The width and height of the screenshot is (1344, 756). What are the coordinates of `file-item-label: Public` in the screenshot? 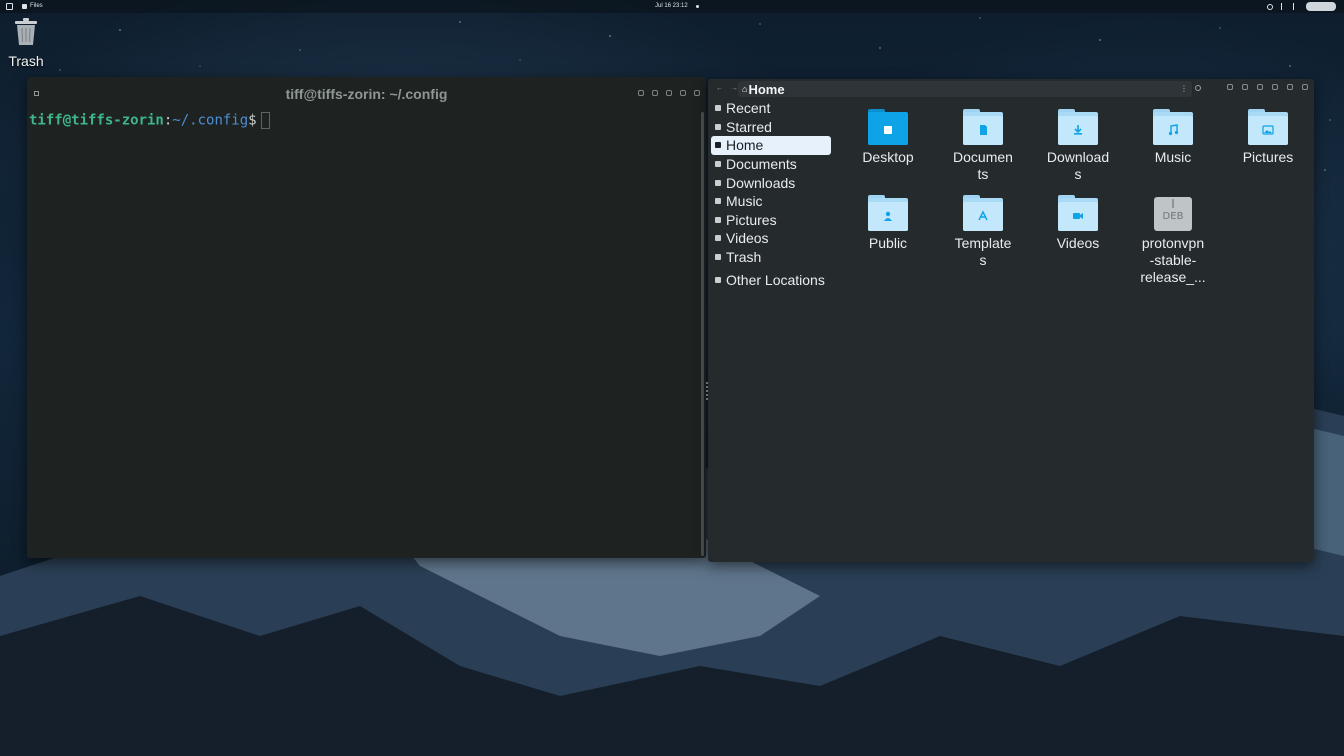 It's located at (888, 243).